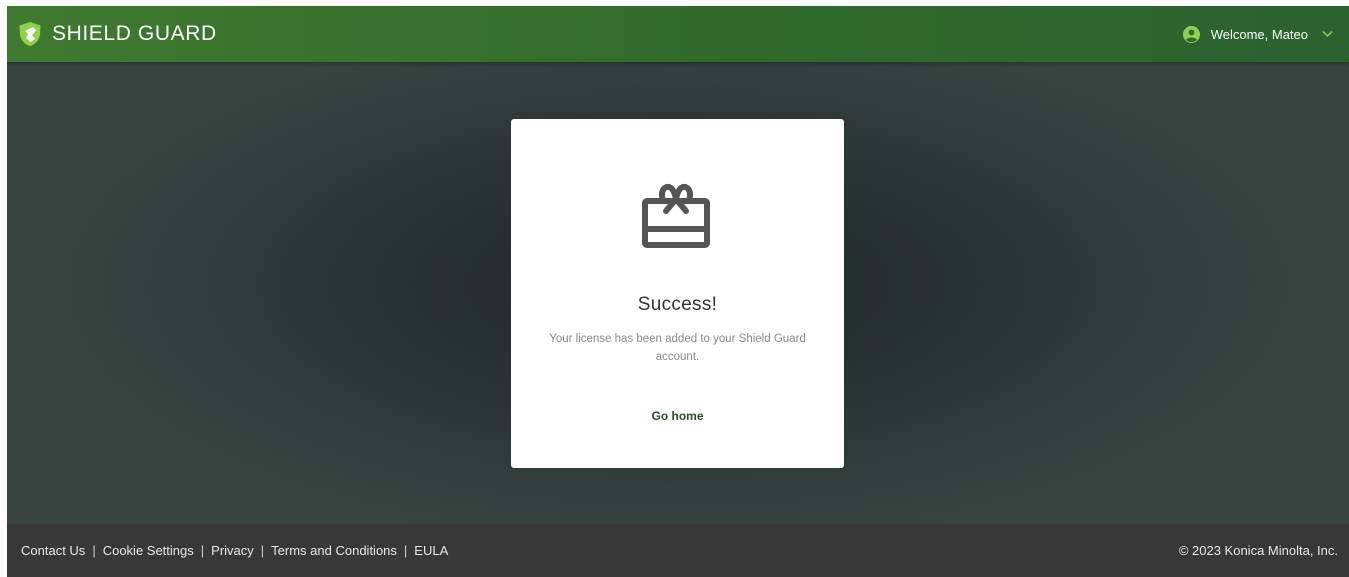 The height and width of the screenshot is (577, 1349). I want to click on welcome-text: Welcome, Mateo, so click(1259, 34).